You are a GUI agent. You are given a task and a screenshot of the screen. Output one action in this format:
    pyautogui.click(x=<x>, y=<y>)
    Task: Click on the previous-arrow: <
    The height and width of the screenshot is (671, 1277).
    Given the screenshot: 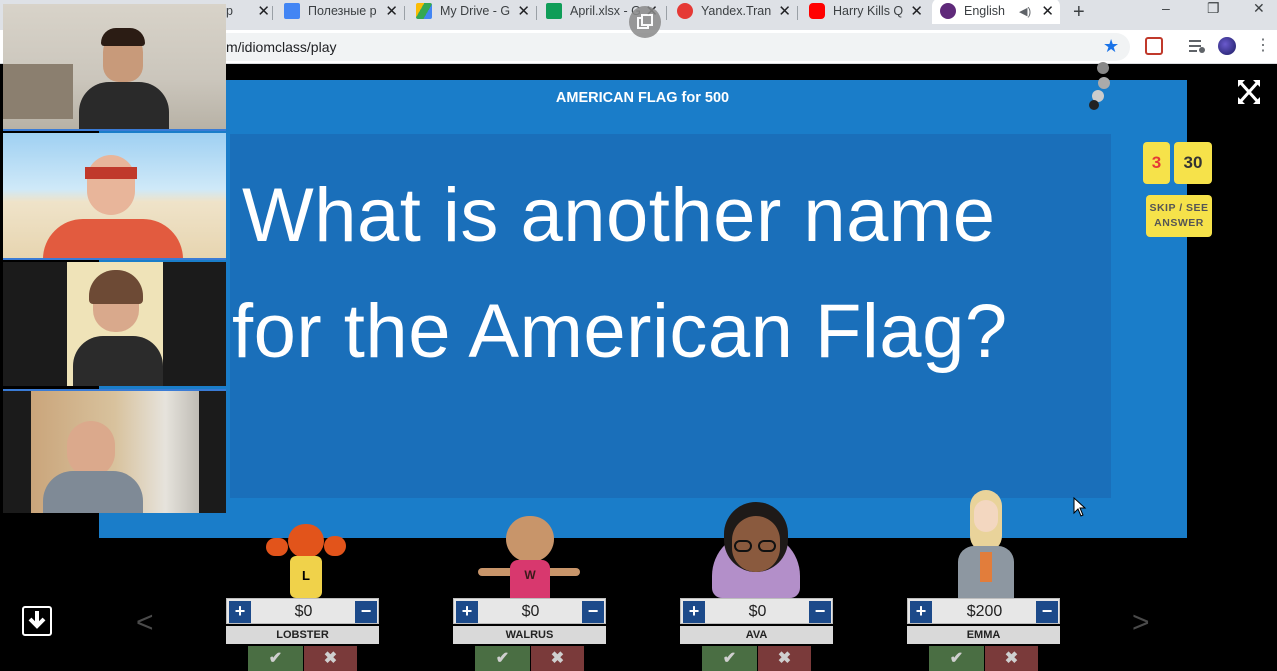 What is the action you would take?
    pyautogui.click(x=145, y=623)
    